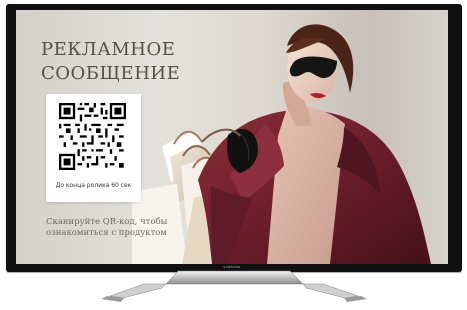 This screenshot has width=467, height=310. What do you see at coordinates (108, 49) in the screenshot?
I see `headline-line-1: РЕКЛАМНОЕ` at bounding box center [108, 49].